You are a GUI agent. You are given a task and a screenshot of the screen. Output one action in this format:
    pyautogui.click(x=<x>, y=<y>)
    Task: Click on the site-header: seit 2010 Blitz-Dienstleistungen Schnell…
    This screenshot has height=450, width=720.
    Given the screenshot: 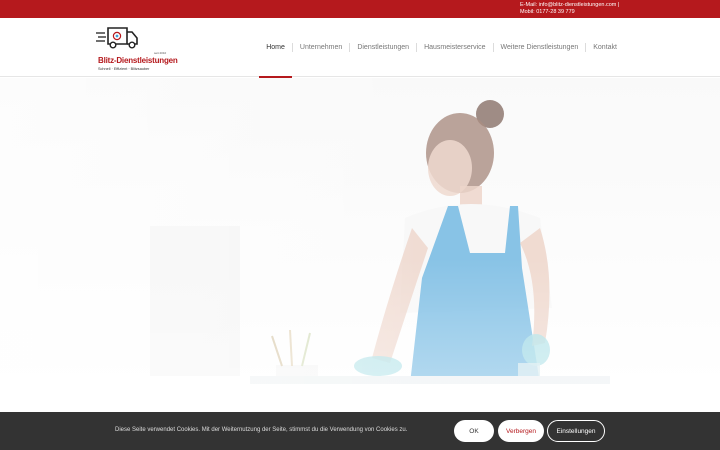 What is the action you would take?
    pyautogui.click(x=360, y=48)
    